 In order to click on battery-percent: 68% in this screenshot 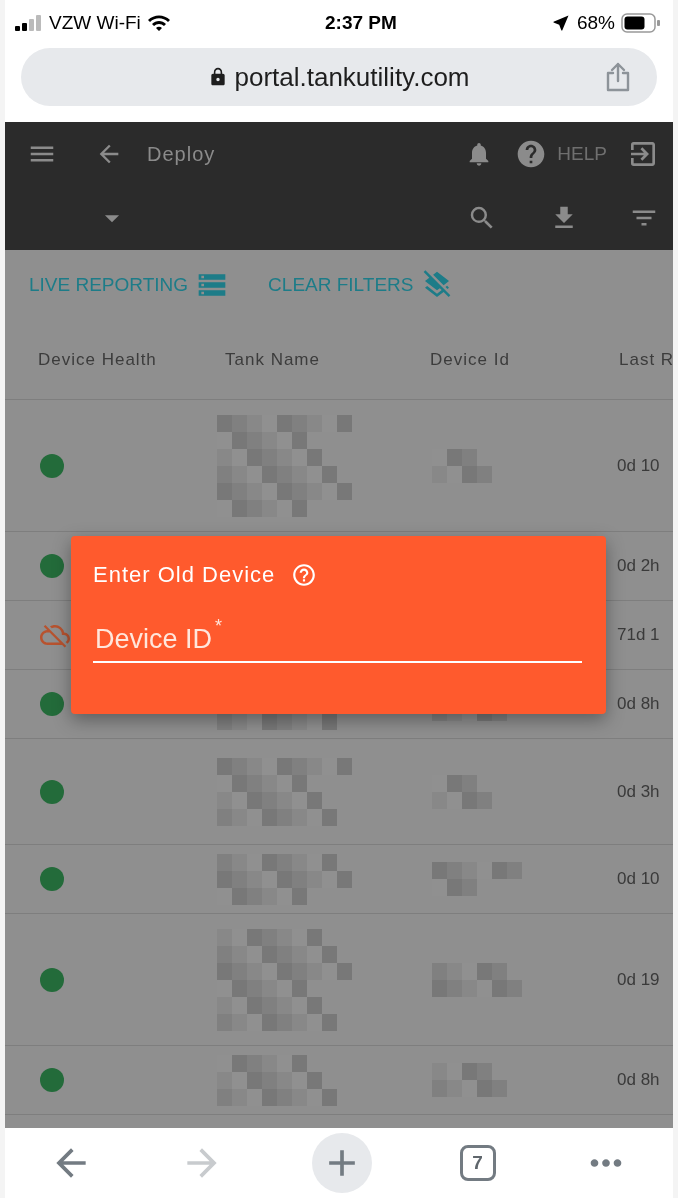, I will do `click(595, 23)`.